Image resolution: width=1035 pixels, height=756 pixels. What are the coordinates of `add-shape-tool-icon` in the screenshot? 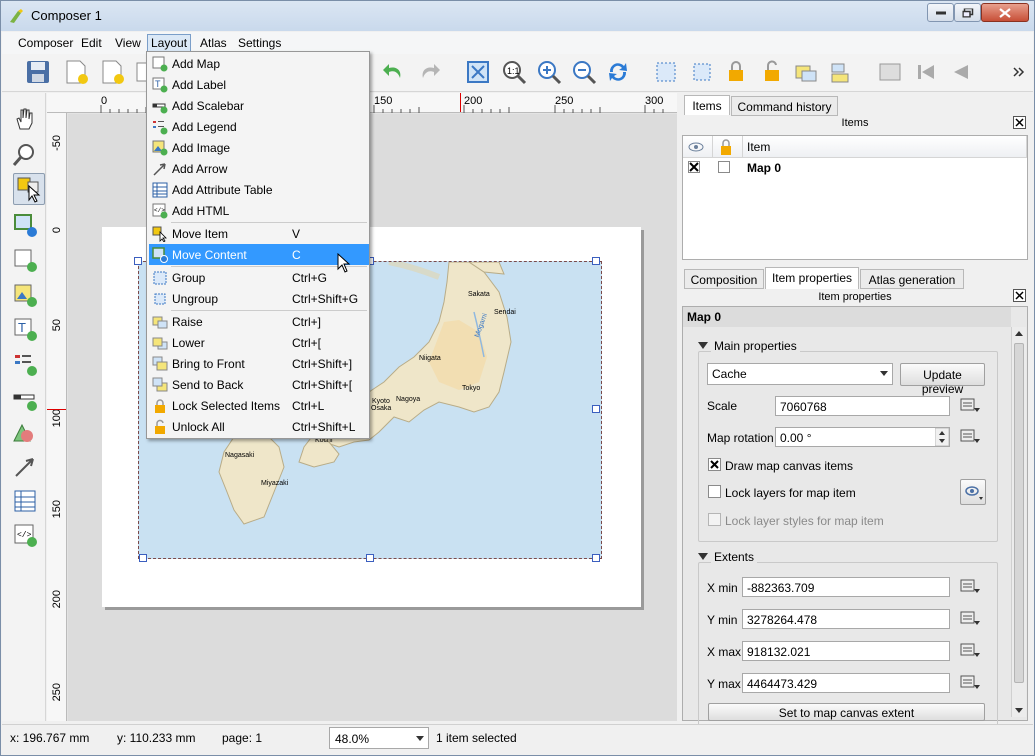 It's located at (25, 433).